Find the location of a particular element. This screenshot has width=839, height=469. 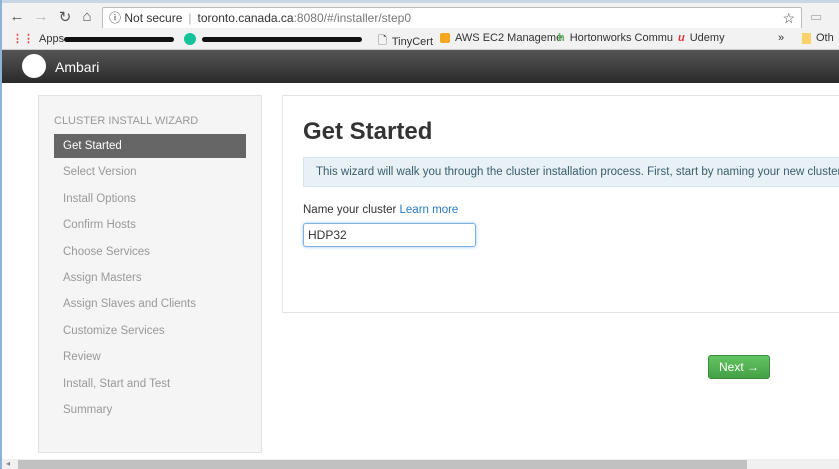

learn-more-link: Learn more is located at coordinates (429, 210).